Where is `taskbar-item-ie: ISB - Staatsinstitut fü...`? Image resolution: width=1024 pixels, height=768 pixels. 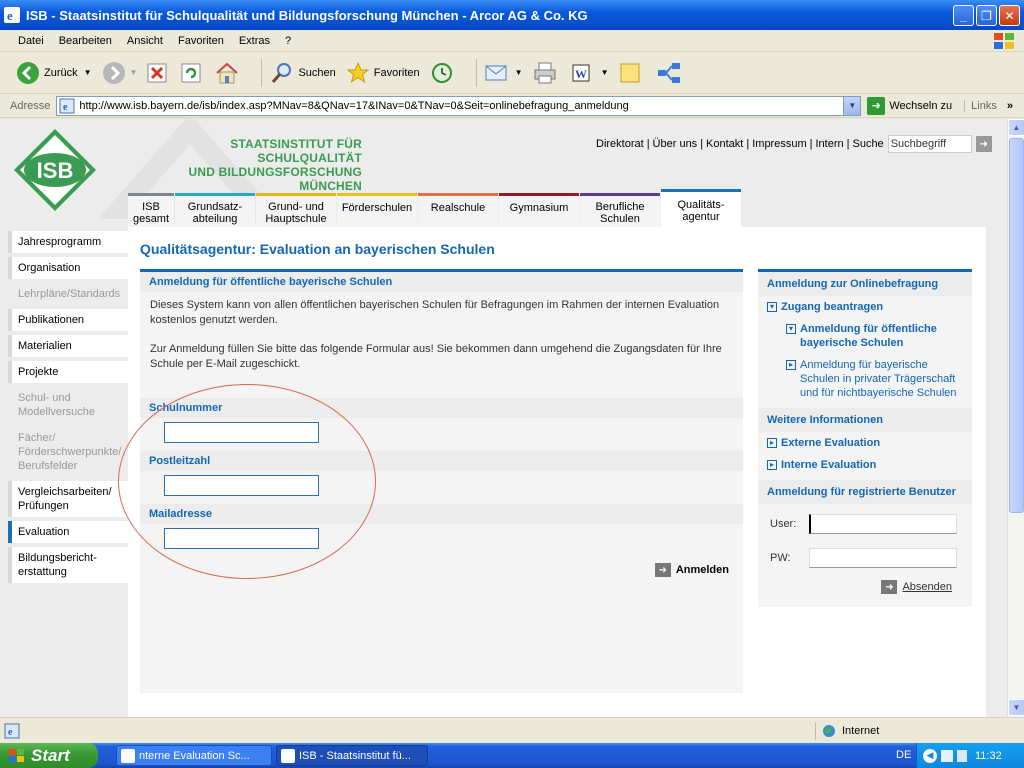 taskbar-item-ie: ISB - Staatsinstitut fü... is located at coordinates (352, 755).